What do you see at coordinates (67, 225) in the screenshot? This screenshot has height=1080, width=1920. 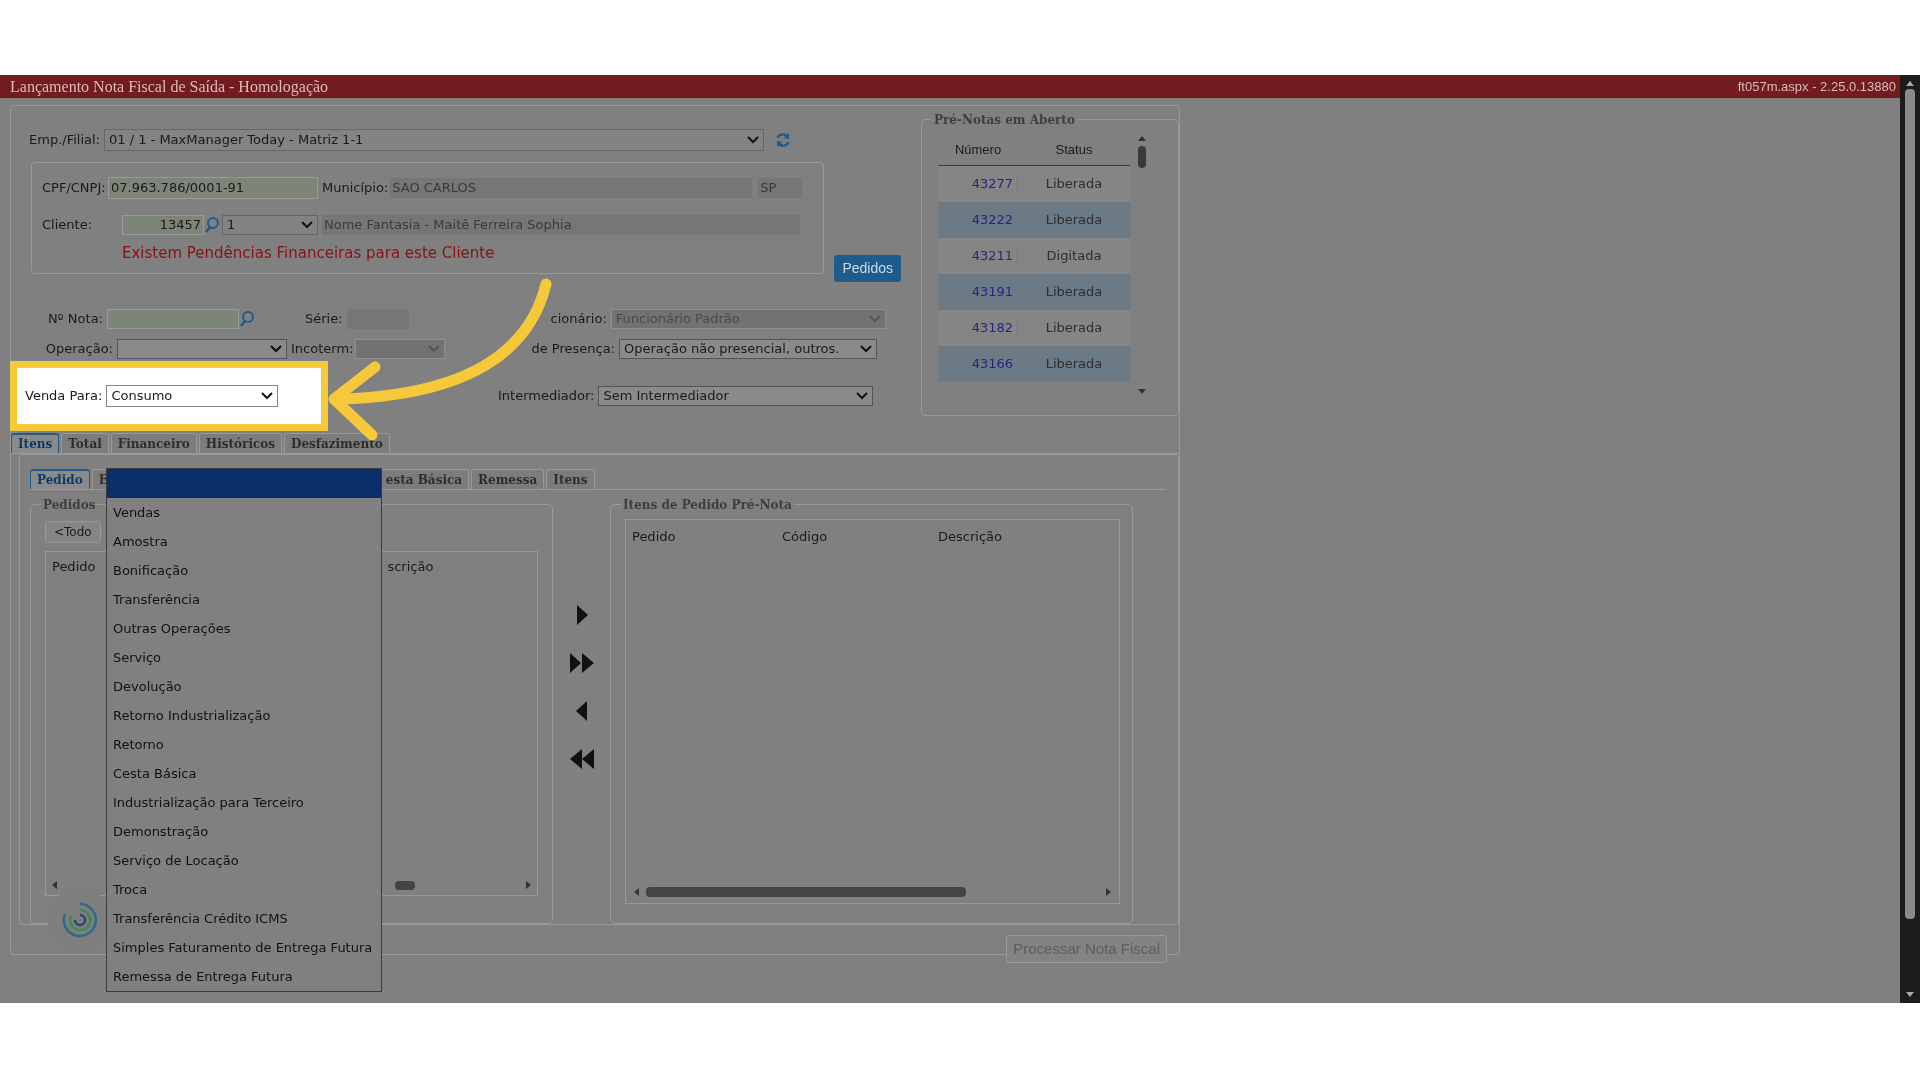 I see `field-label: Cliente:` at bounding box center [67, 225].